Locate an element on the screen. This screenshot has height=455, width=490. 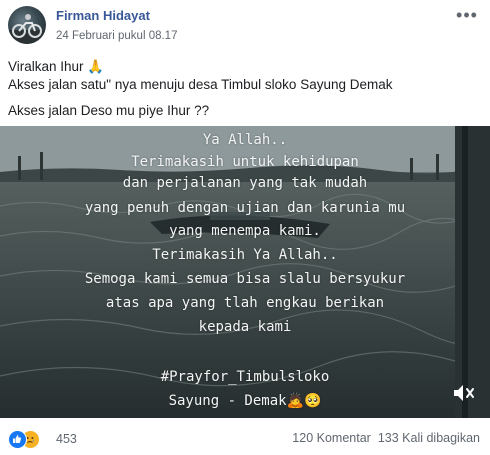
caption-line: dan perjalanan yang tak mudah is located at coordinates (245, 183).